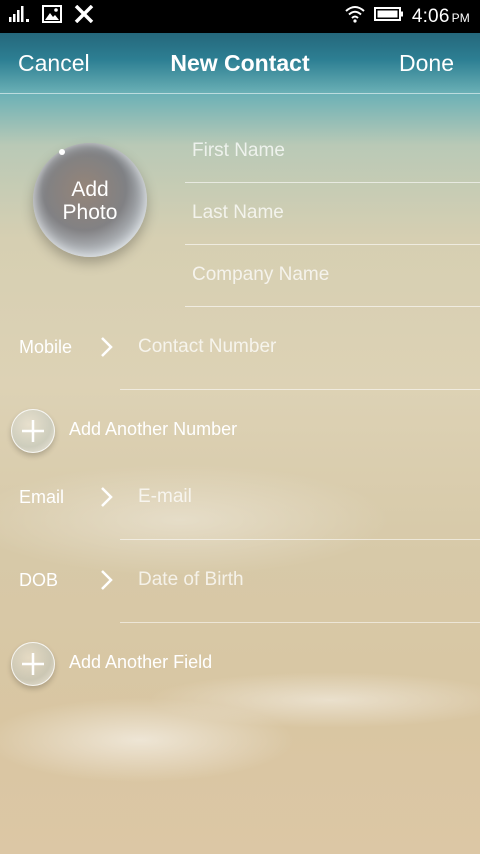 The height and width of the screenshot is (854, 480). I want to click on email-row: Email, so click(240, 498).